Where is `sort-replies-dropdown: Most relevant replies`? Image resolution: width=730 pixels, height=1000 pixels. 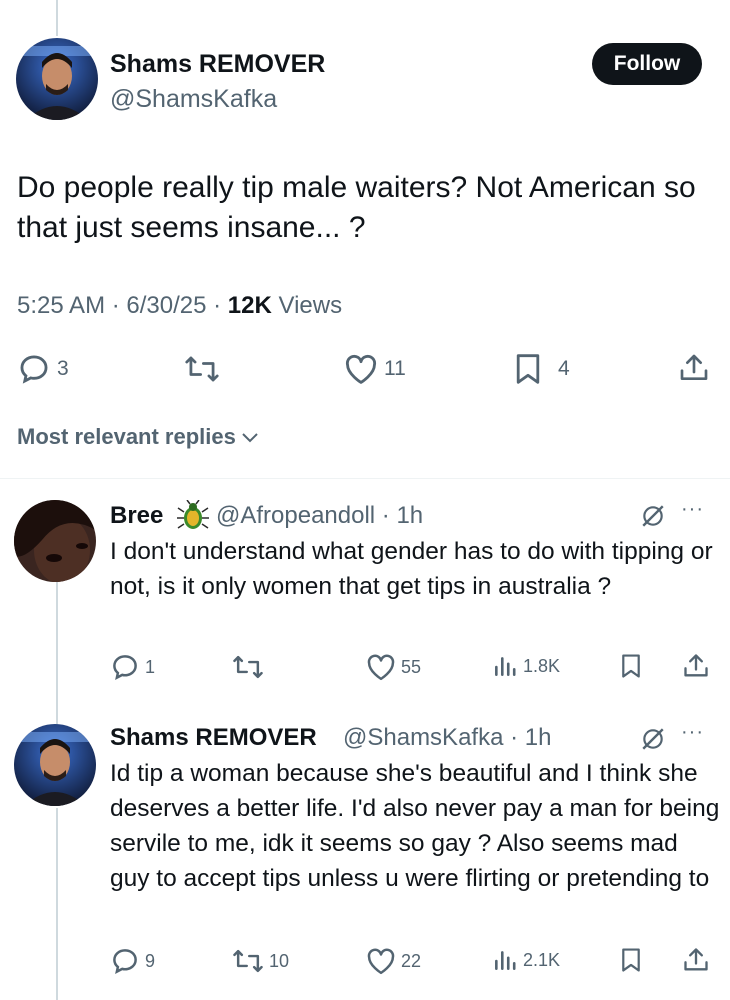
sort-replies-dropdown: Most relevant replies is located at coordinates (138, 437).